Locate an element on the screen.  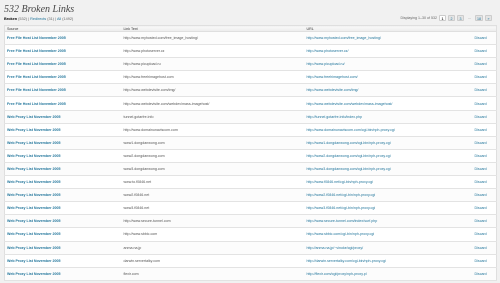
url-link: http://www.webdevisite.com/img/ is located at coordinates (333, 90).